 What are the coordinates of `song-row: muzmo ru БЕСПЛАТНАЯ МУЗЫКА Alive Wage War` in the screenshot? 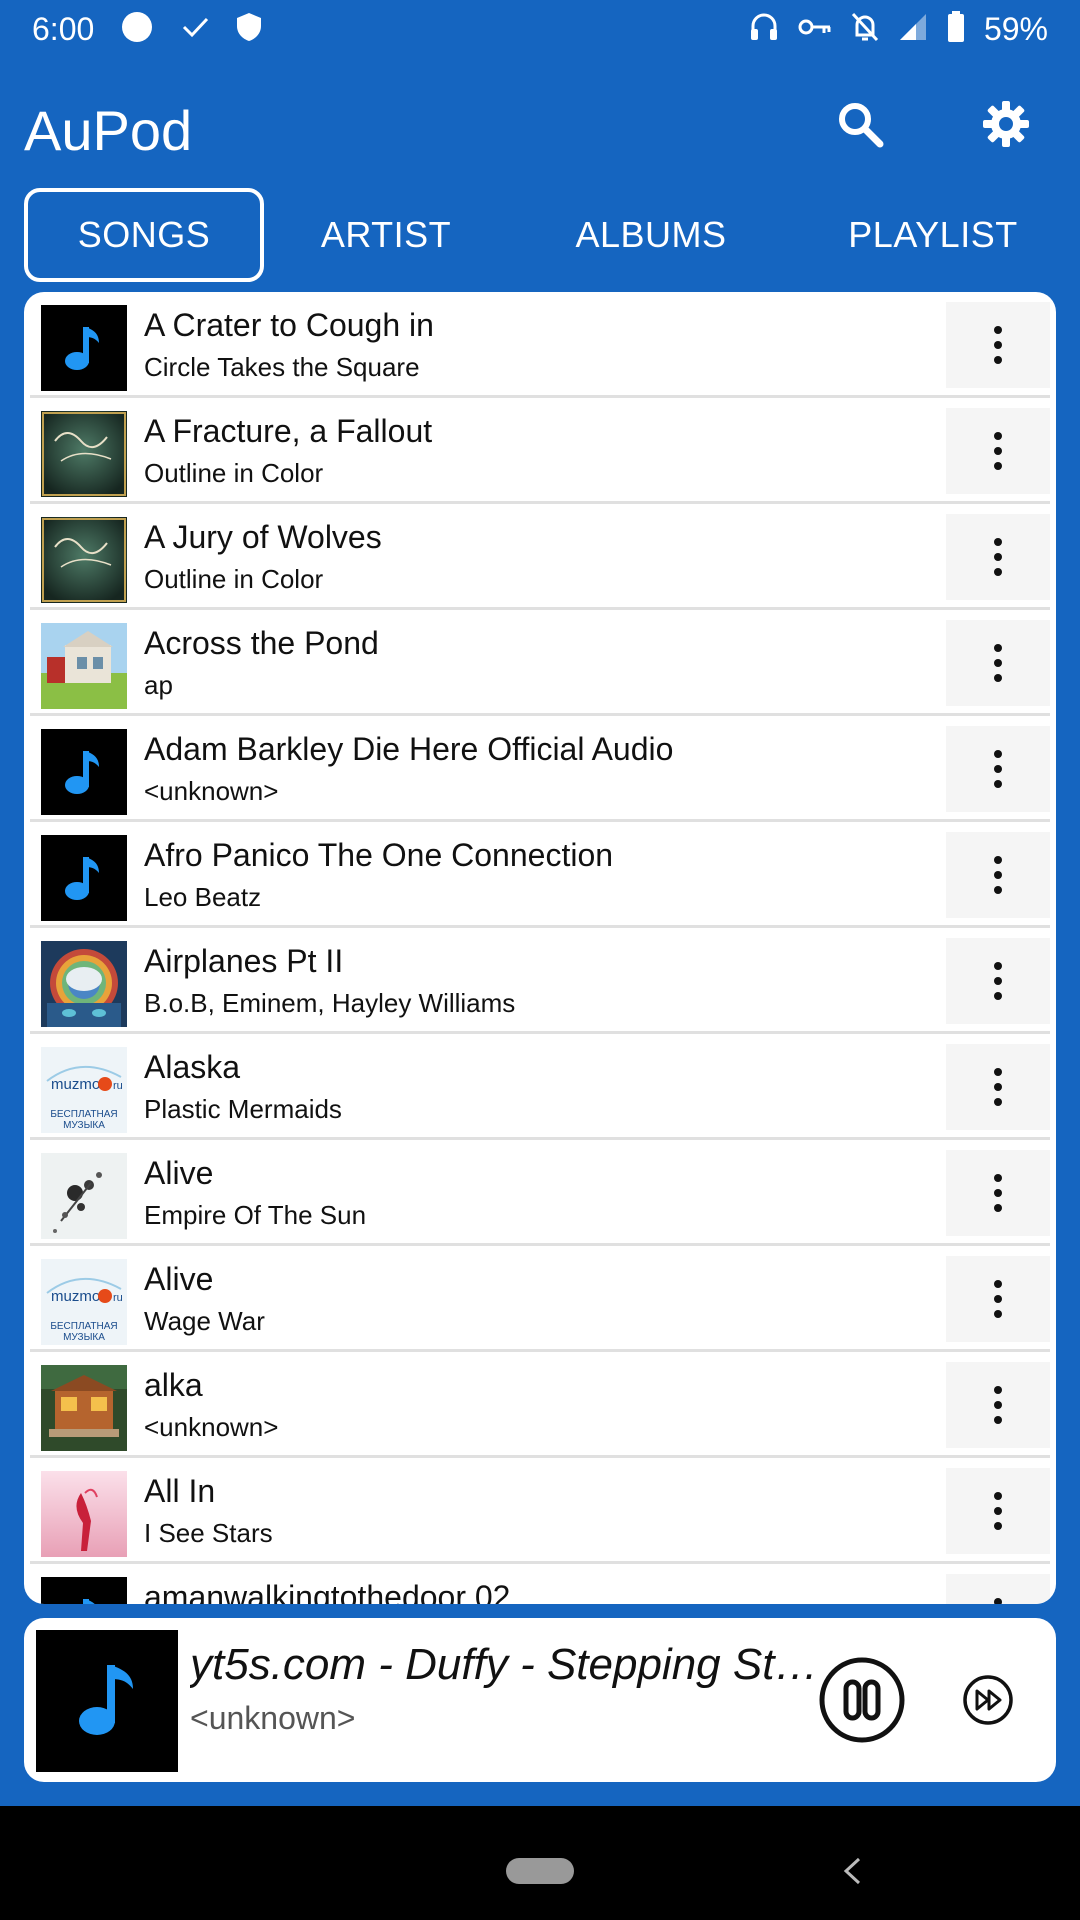 It's located at (540, 1299).